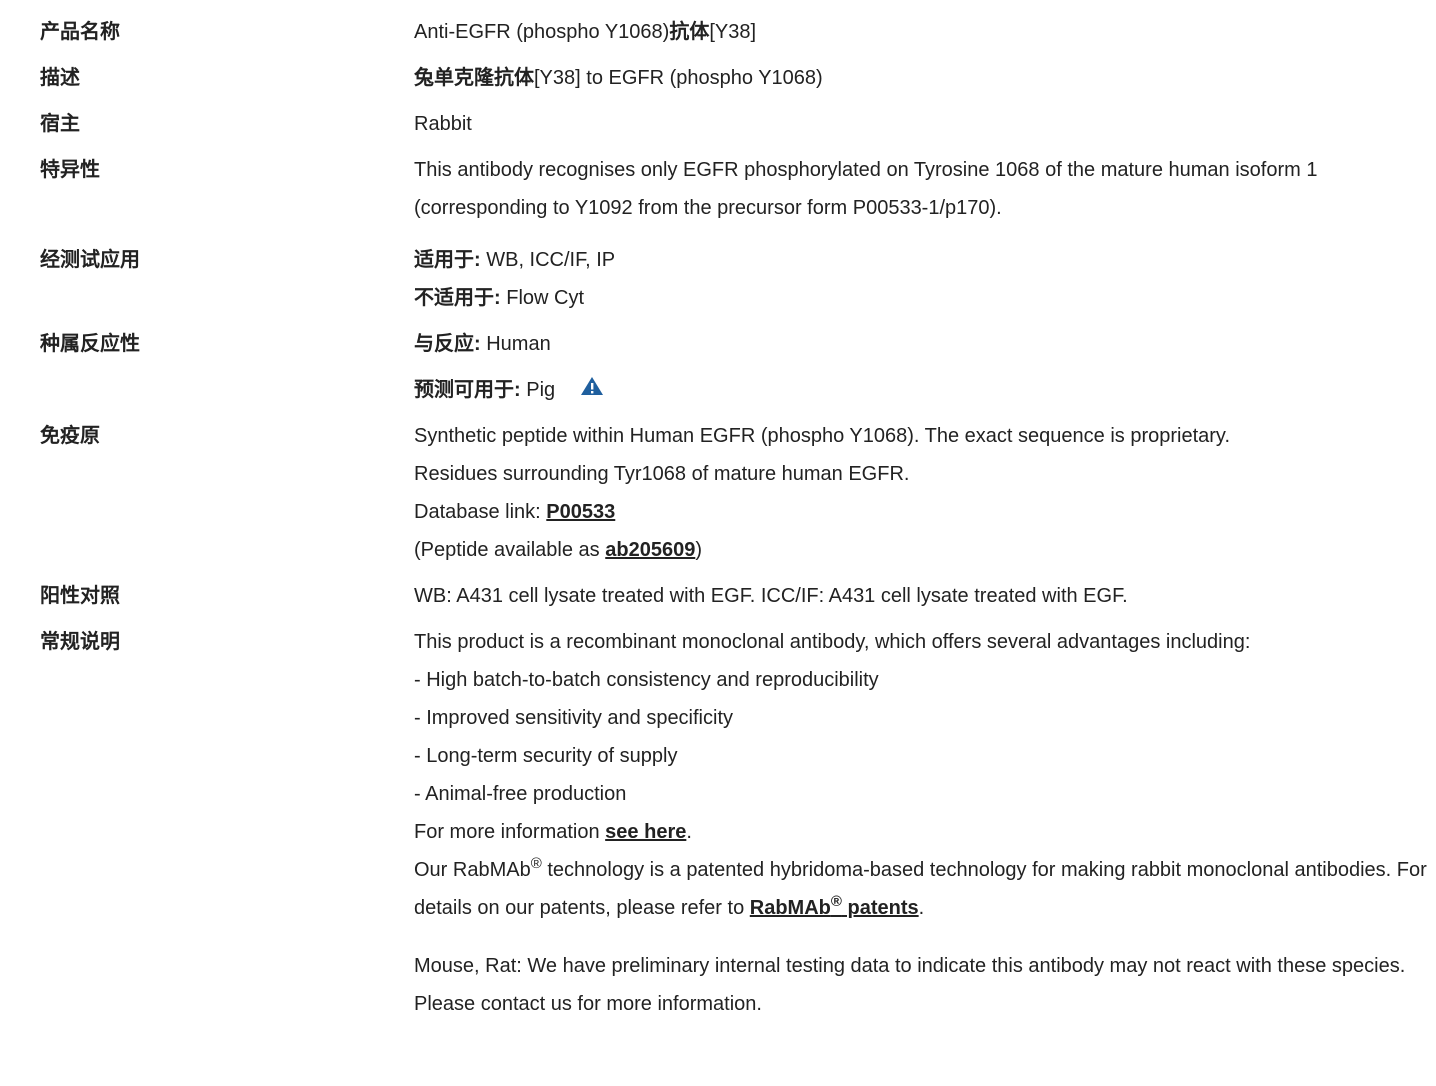 This screenshot has height=1086, width=1436. I want to click on tested-applications-value: 适用于: WB, ICC/IF, IP 不适用于: Flow Cyt, so click(925, 279).